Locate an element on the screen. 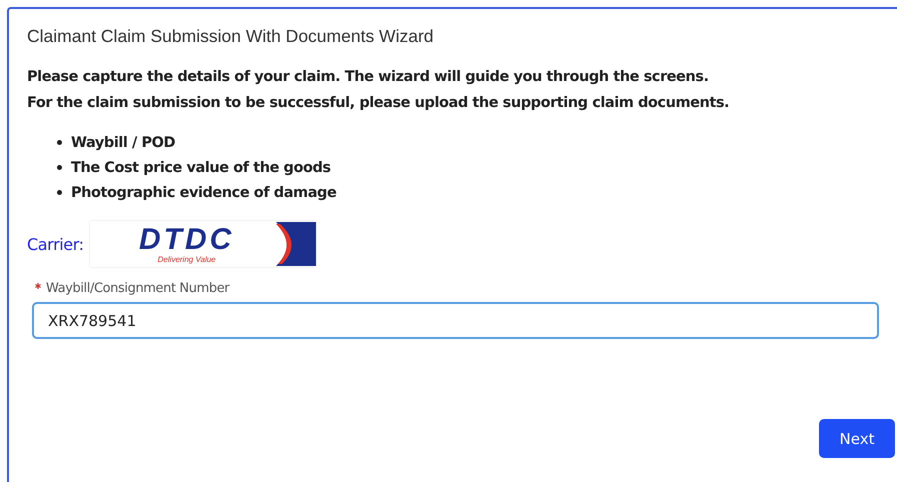 This screenshot has width=897, height=482. waybill-input-field: XRX789541 is located at coordinates (455, 320).